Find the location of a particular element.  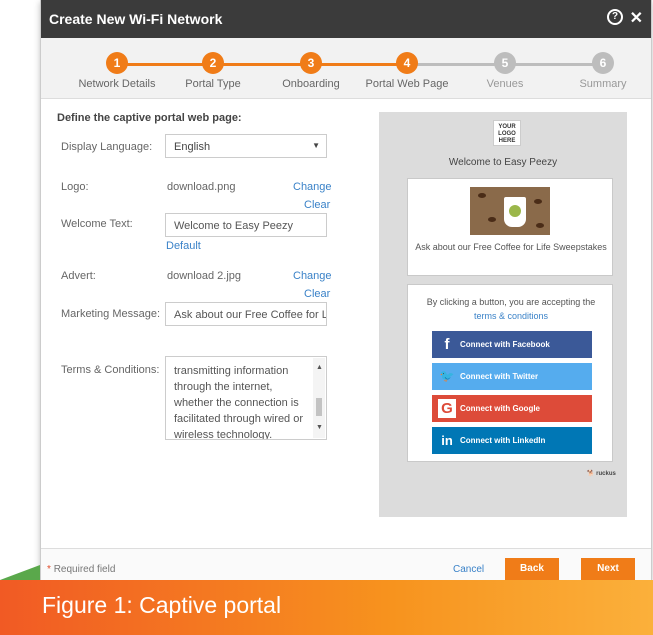

ruckus-brand: ruckus is located at coordinates (606, 474).